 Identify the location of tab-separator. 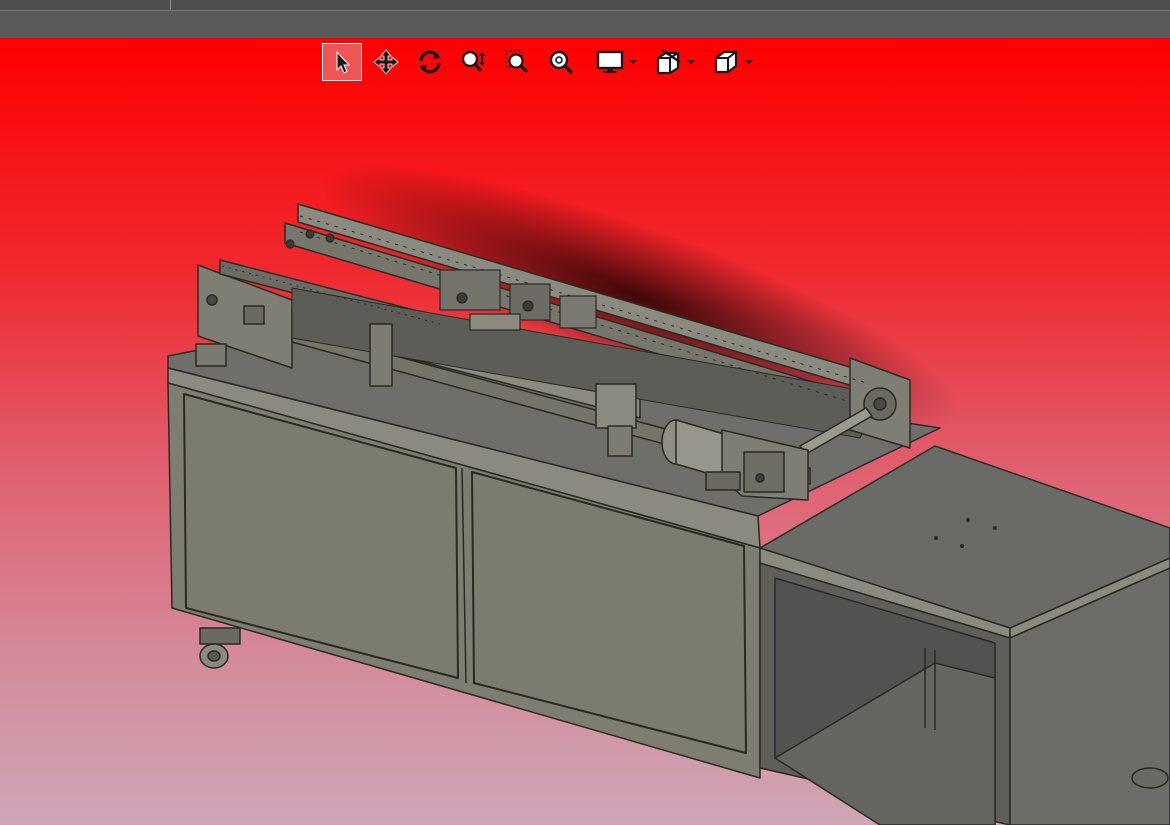
(170, 5).